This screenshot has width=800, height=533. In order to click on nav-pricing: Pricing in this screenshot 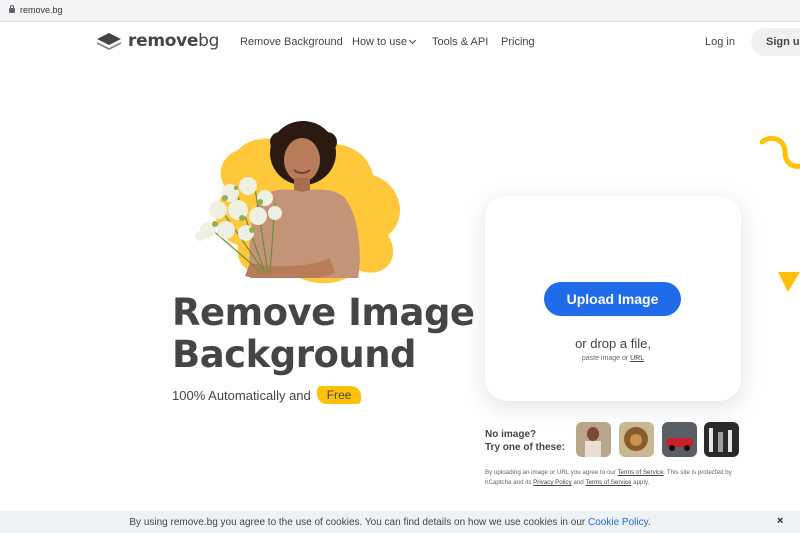, I will do `click(518, 42)`.